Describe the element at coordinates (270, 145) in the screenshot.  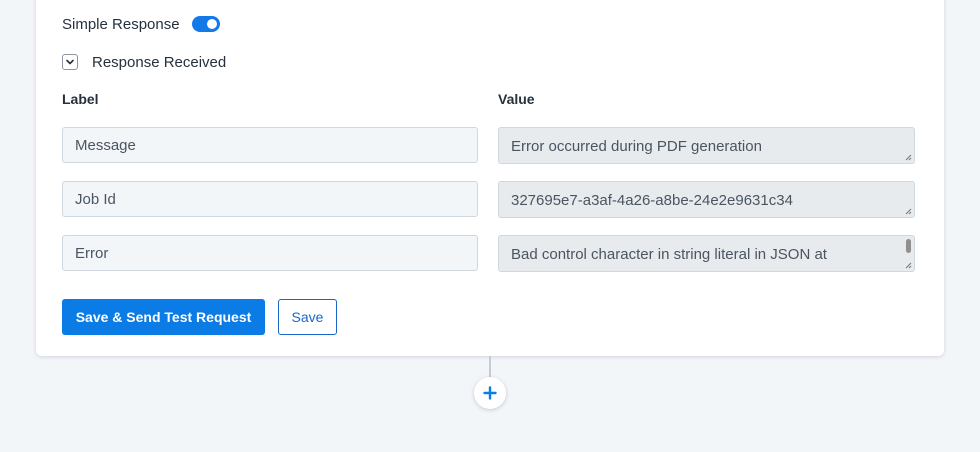
I see `label-input-message: Message` at that location.